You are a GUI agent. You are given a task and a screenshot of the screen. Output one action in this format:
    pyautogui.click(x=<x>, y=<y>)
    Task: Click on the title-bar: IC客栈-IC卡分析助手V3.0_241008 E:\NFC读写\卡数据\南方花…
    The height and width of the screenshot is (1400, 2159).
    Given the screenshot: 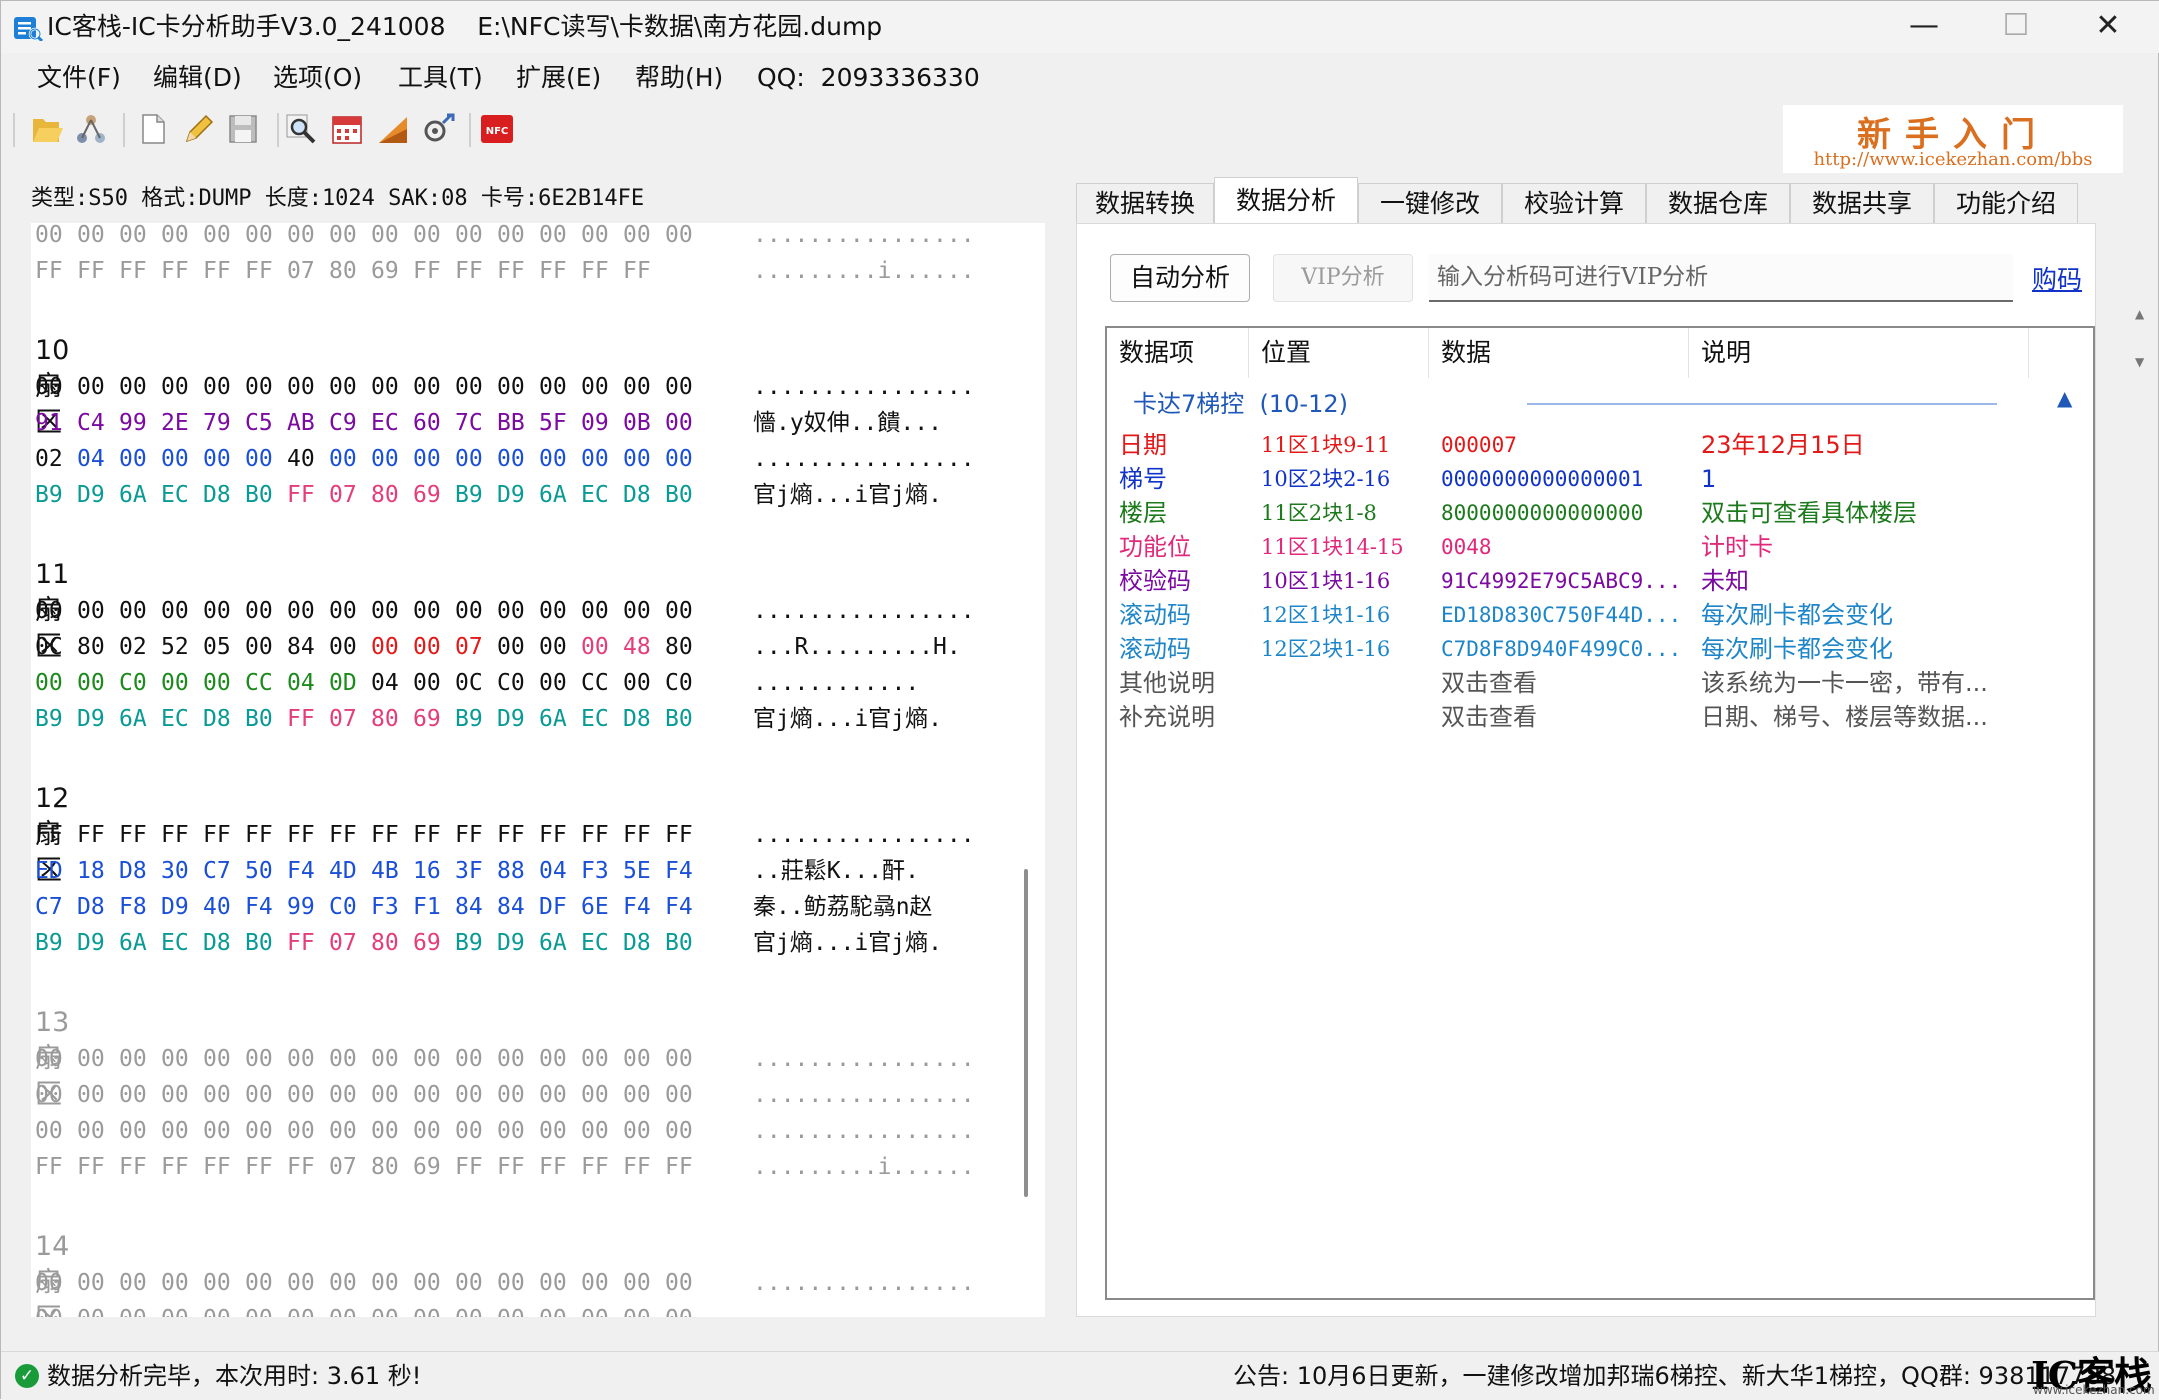 What is the action you would take?
    pyautogui.click(x=1080, y=27)
    